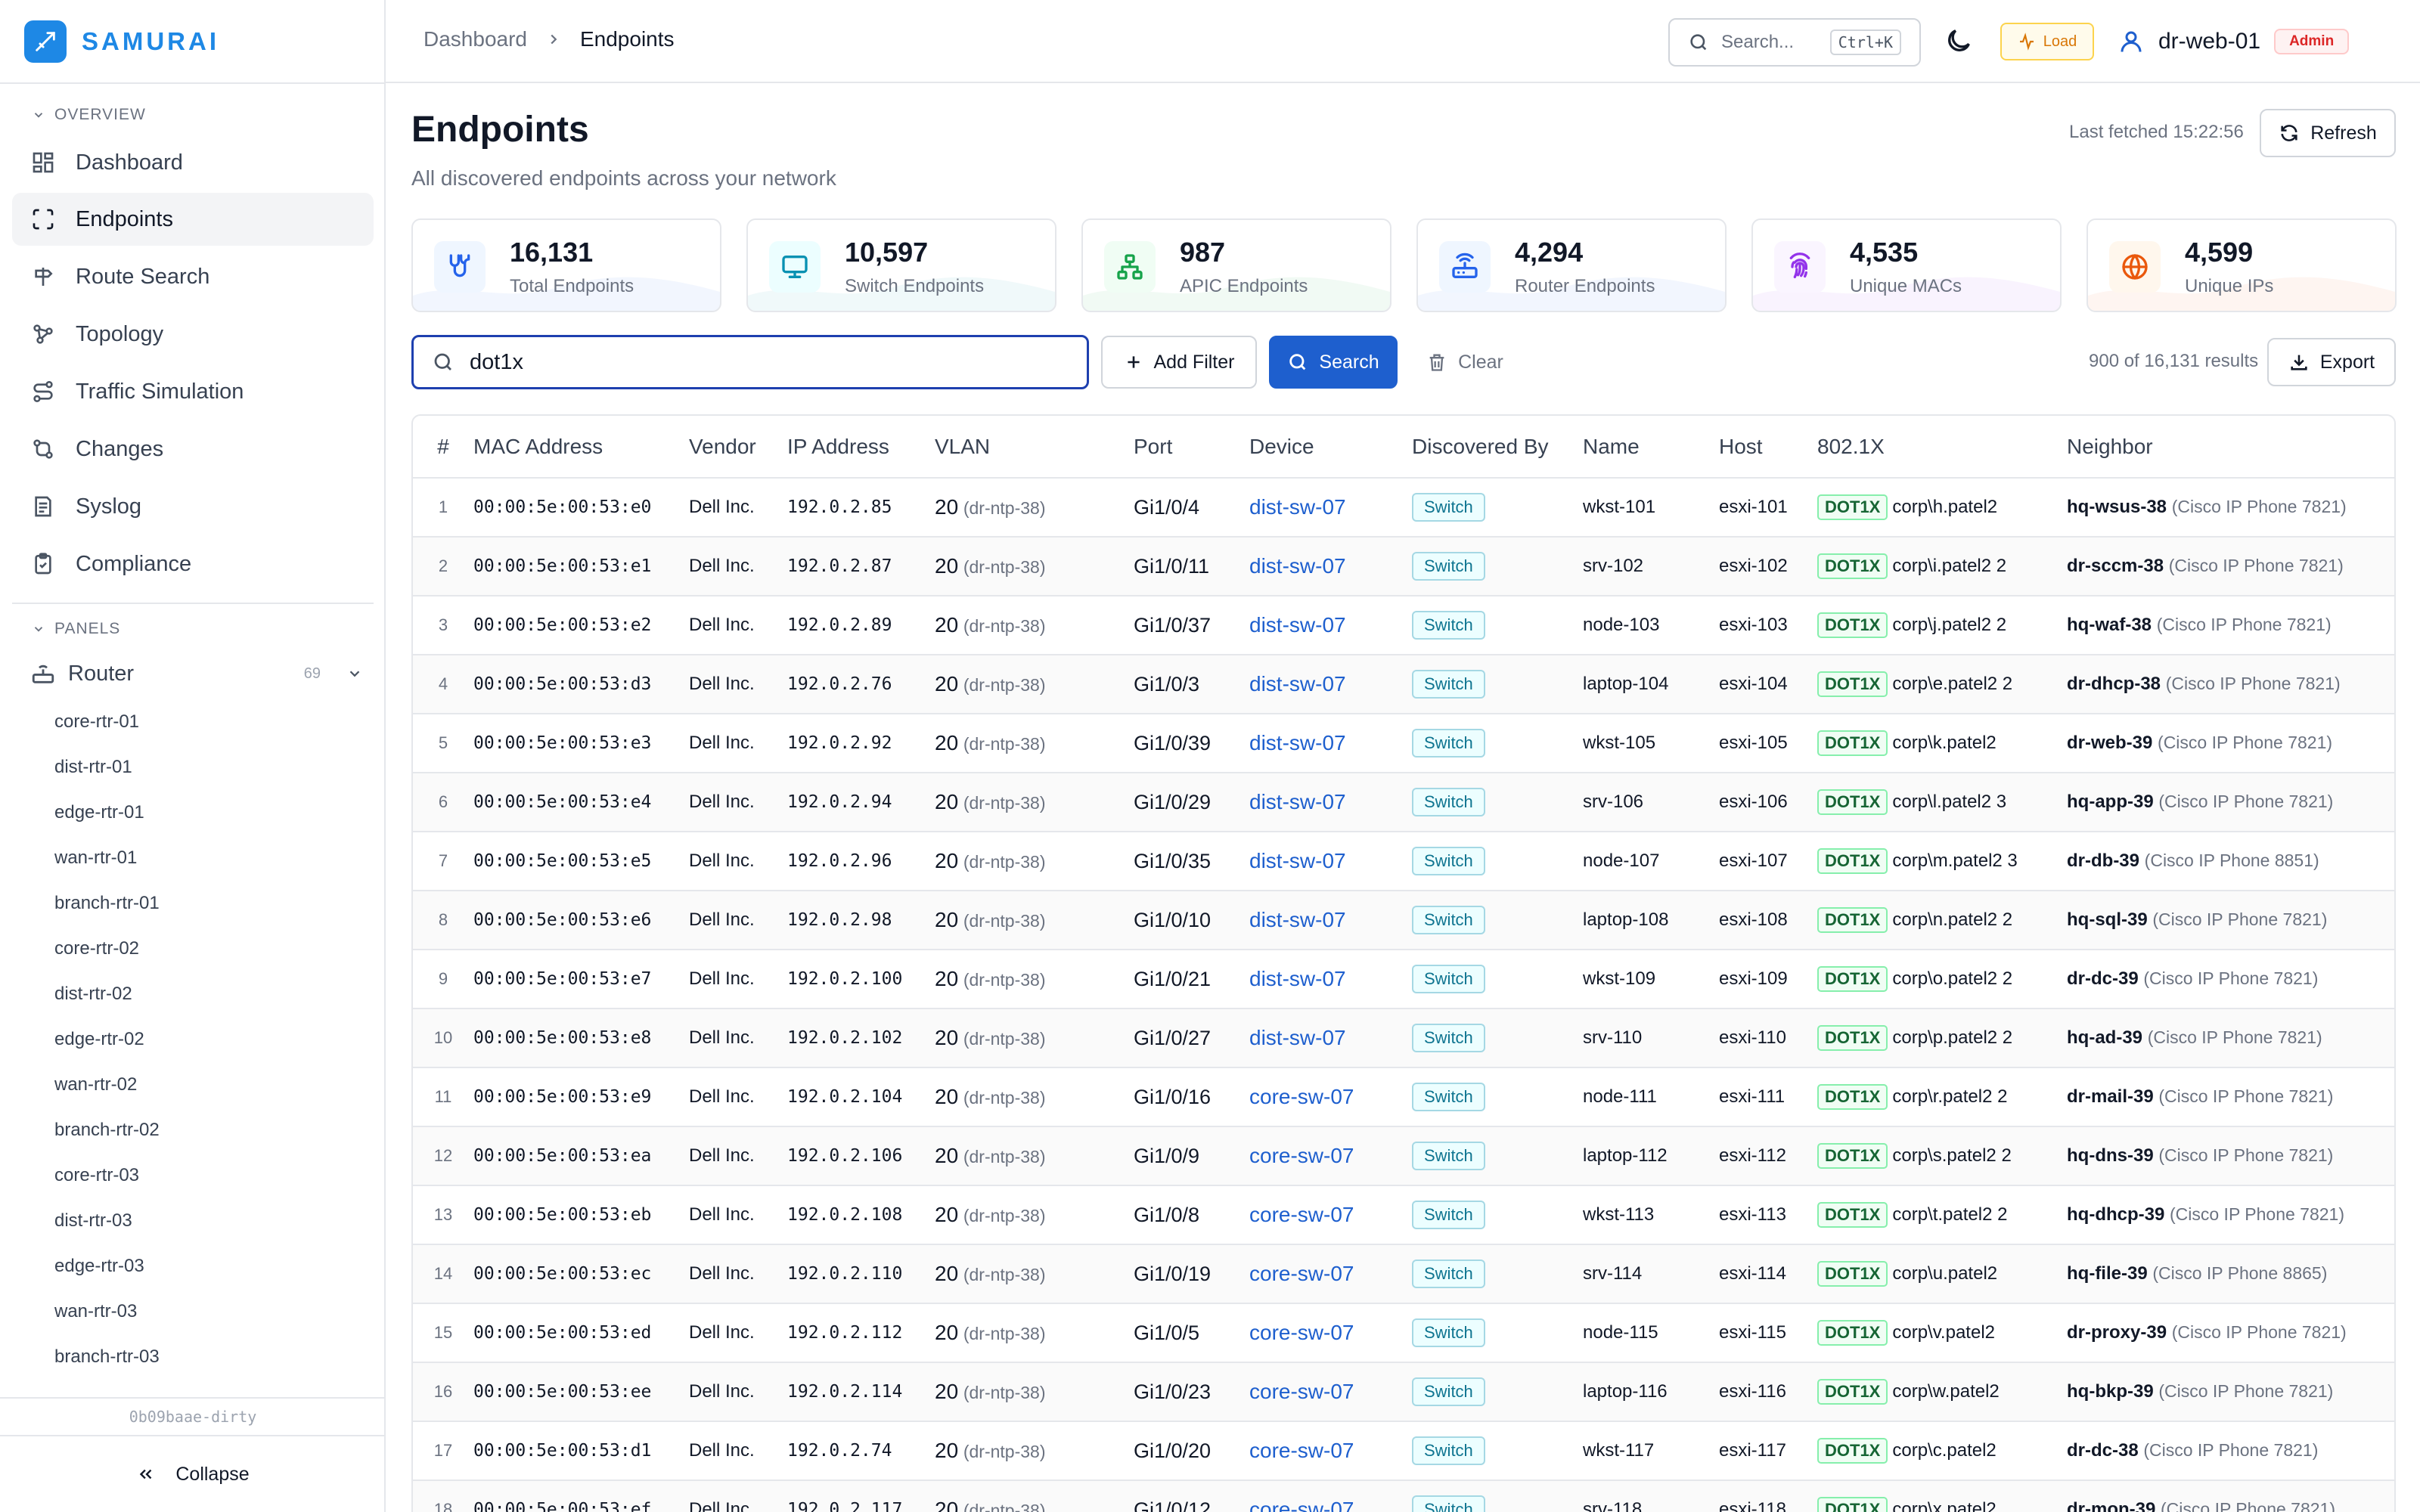  Describe the element at coordinates (95, 858) in the screenshot. I see `router-item: wan-rtr-01` at that location.